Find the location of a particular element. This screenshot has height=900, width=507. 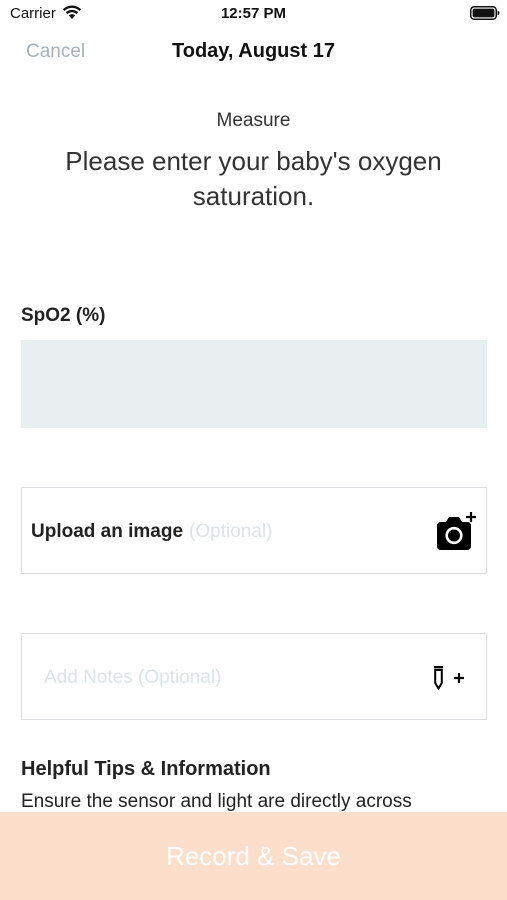

spo2-input is located at coordinates (254, 384).